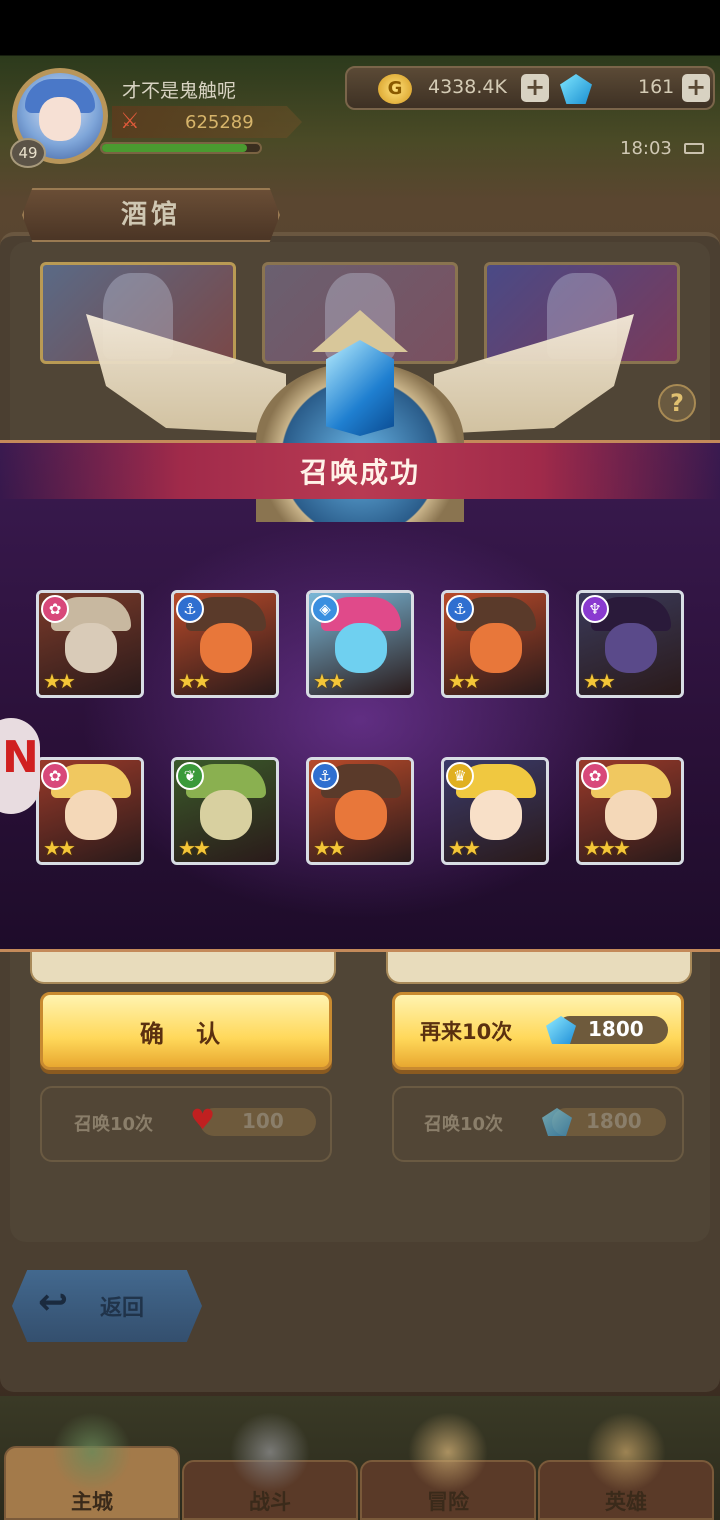 The height and width of the screenshot is (1520, 720). I want to click on faction-diamond-icon: ◈, so click(325, 609).